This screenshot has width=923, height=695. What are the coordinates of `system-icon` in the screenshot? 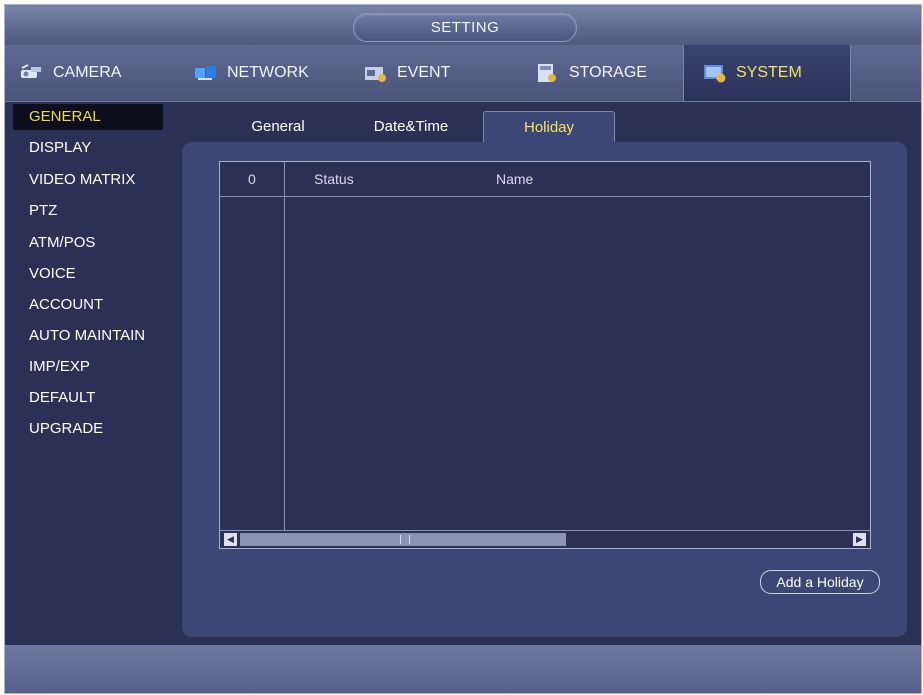 It's located at (715, 73).